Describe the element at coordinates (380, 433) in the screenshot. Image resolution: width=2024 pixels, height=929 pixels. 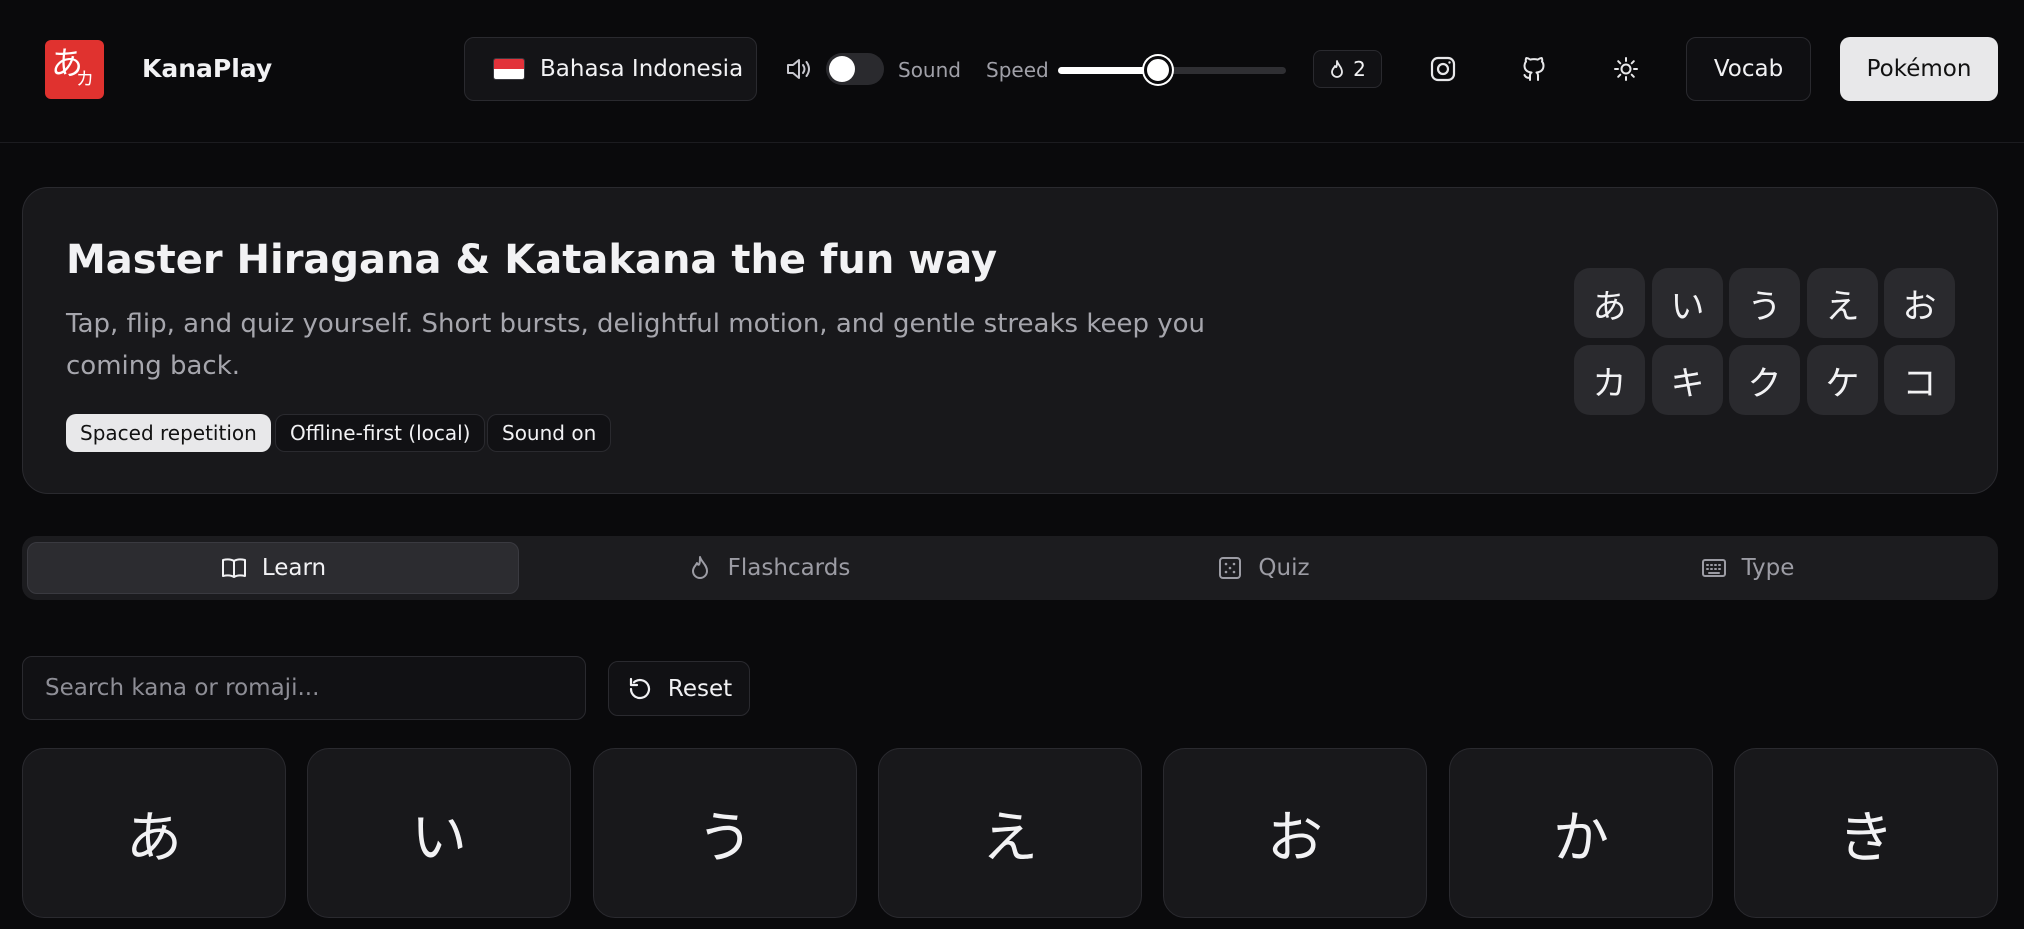
I see `chip-offline-first: Offline-first (local)` at that location.